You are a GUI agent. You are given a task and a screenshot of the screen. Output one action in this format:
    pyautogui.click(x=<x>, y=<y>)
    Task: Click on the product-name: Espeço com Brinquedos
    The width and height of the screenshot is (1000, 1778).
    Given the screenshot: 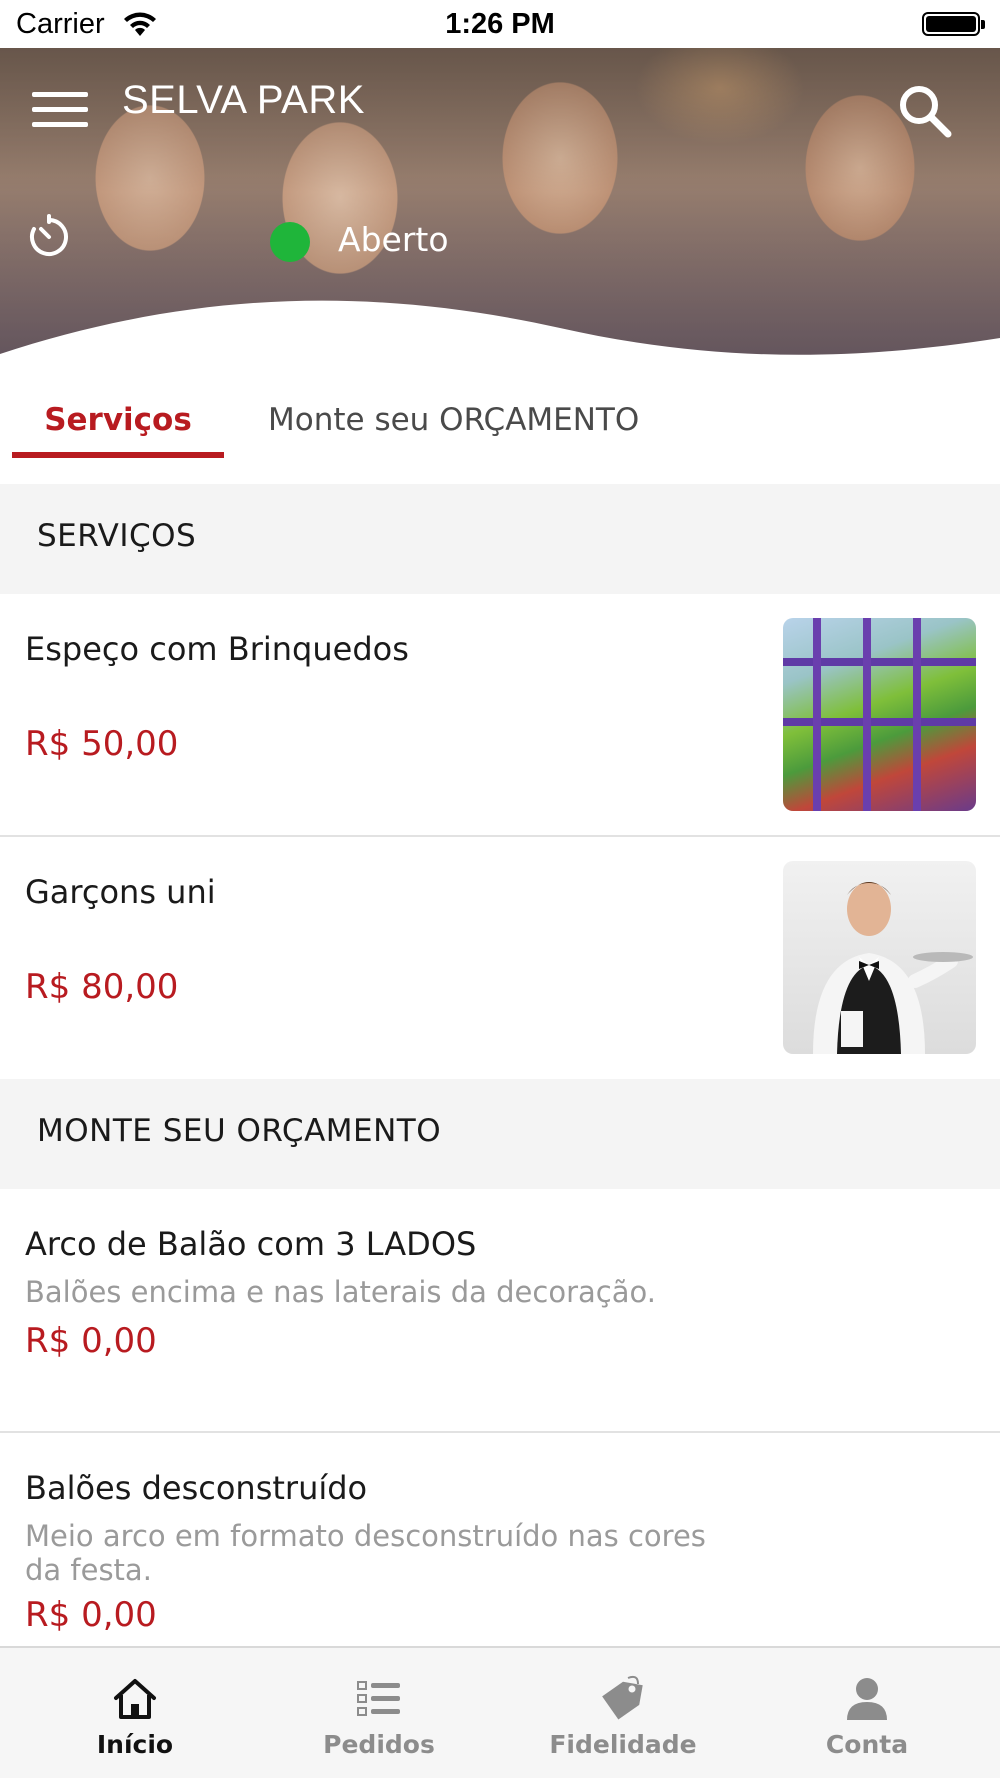 What is the action you would take?
    pyautogui.click(x=217, y=649)
    